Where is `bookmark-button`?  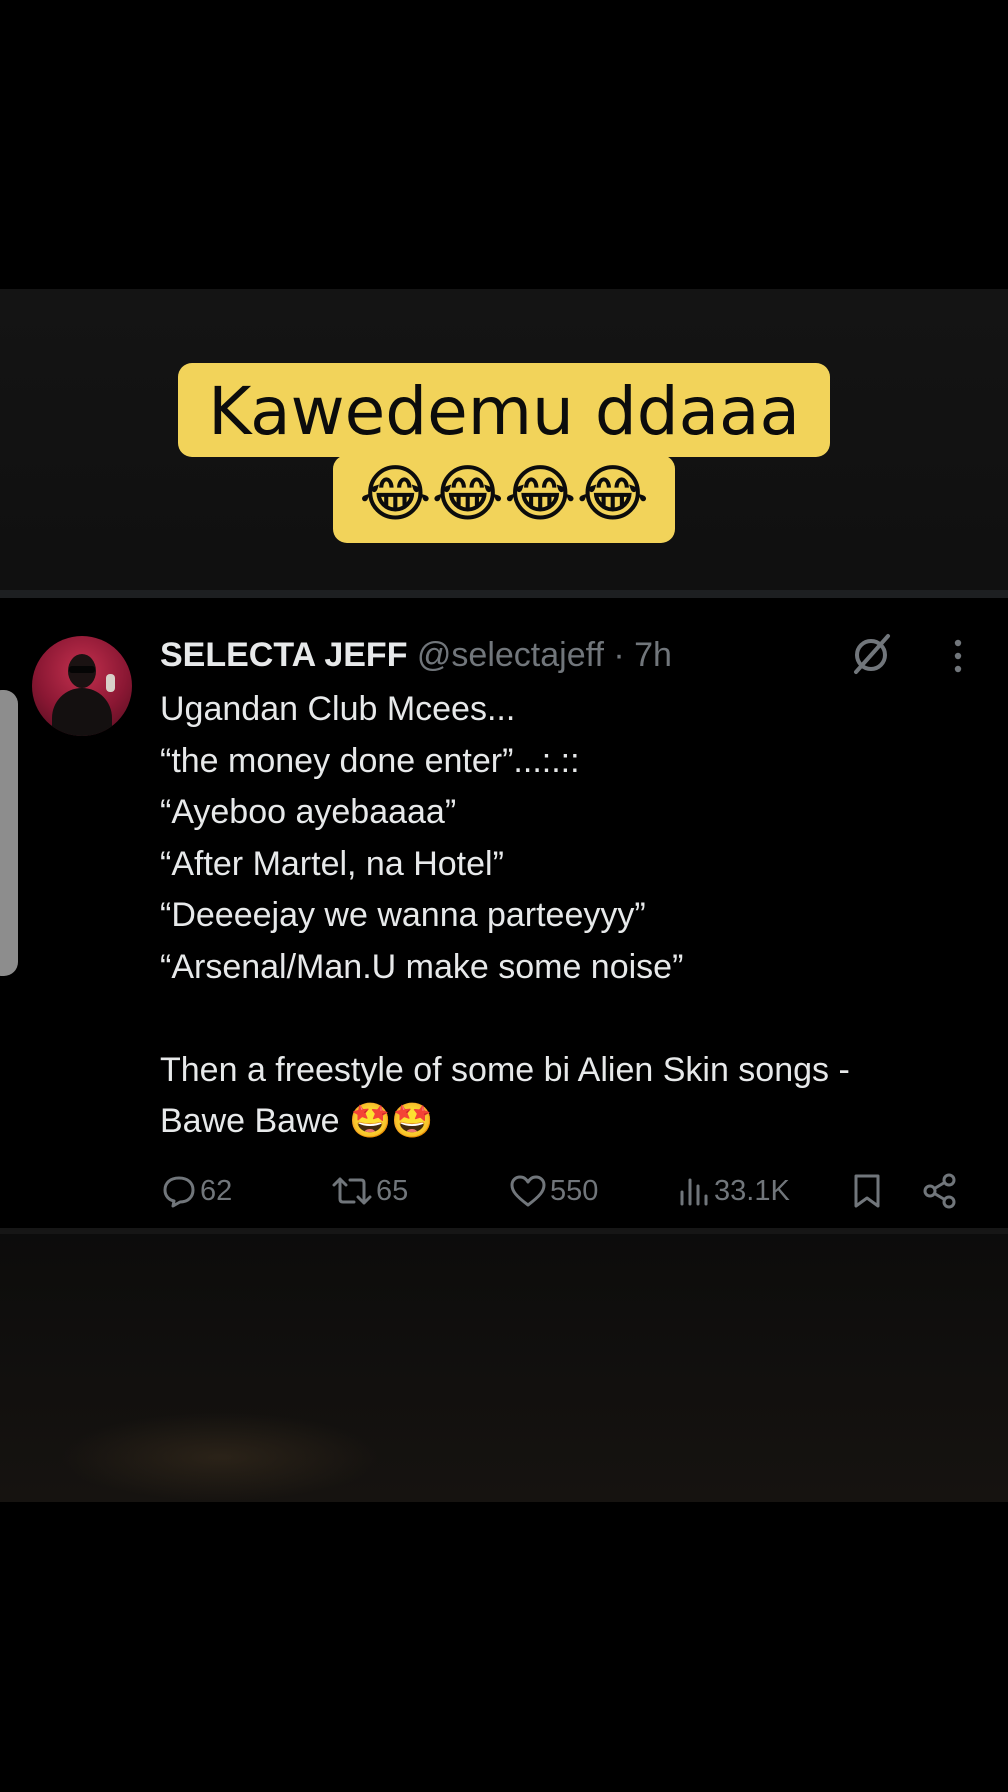 bookmark-button is located at coordinates (868, 1191).